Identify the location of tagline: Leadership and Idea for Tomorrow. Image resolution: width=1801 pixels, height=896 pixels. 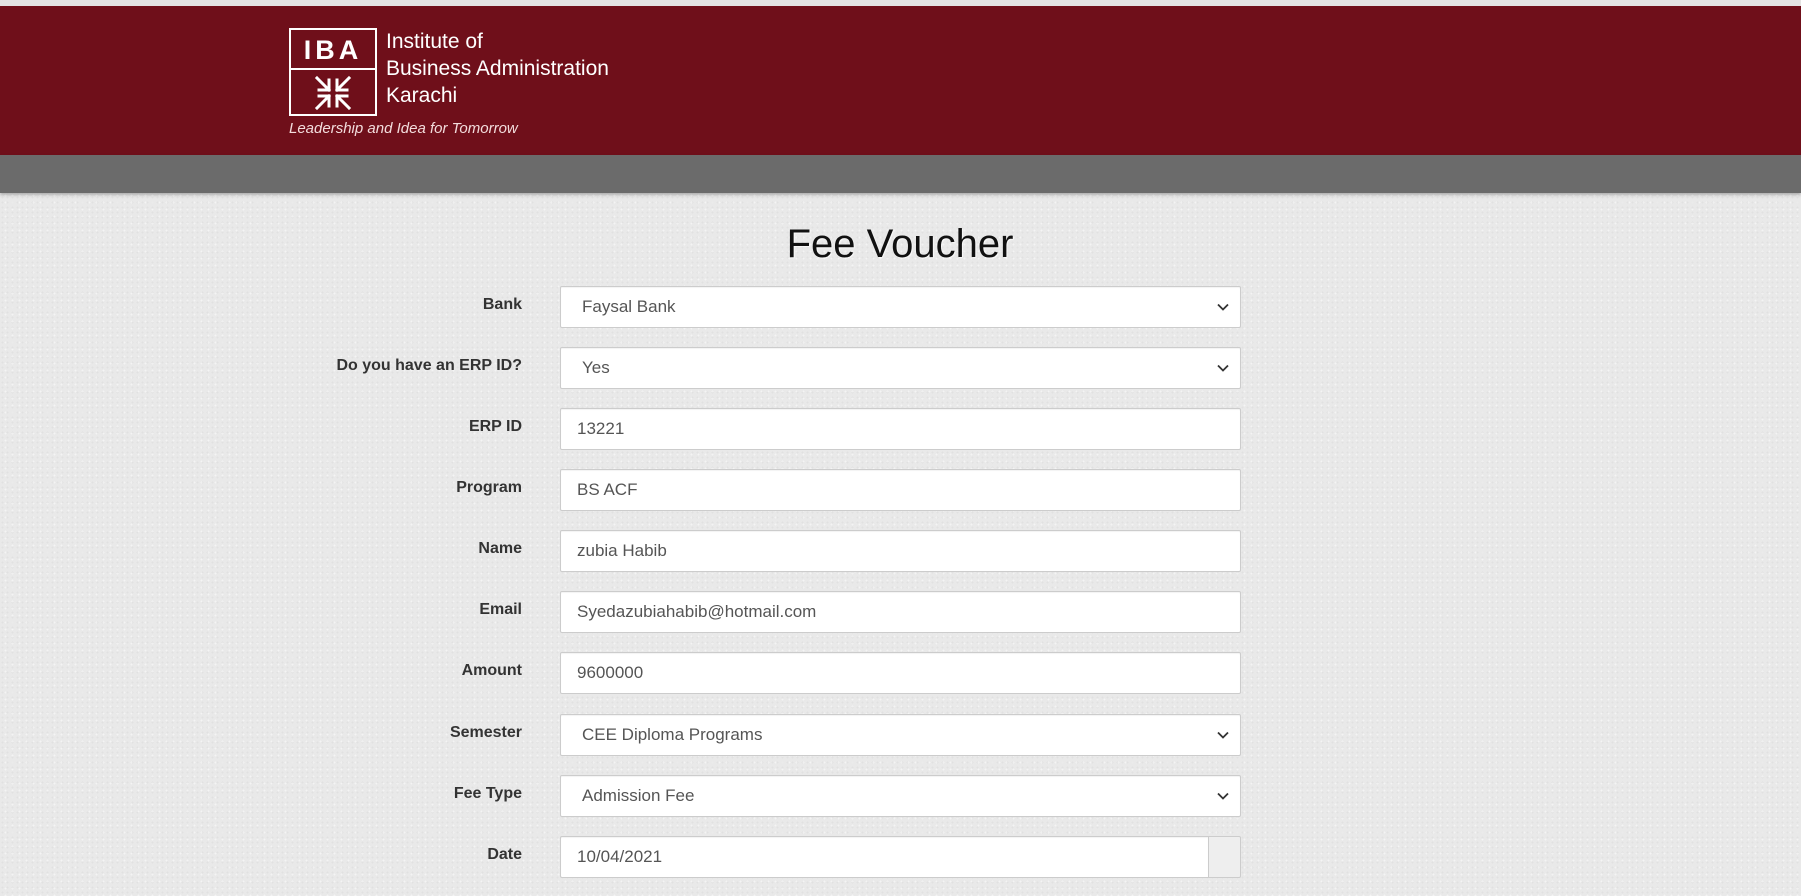
(403, 128).